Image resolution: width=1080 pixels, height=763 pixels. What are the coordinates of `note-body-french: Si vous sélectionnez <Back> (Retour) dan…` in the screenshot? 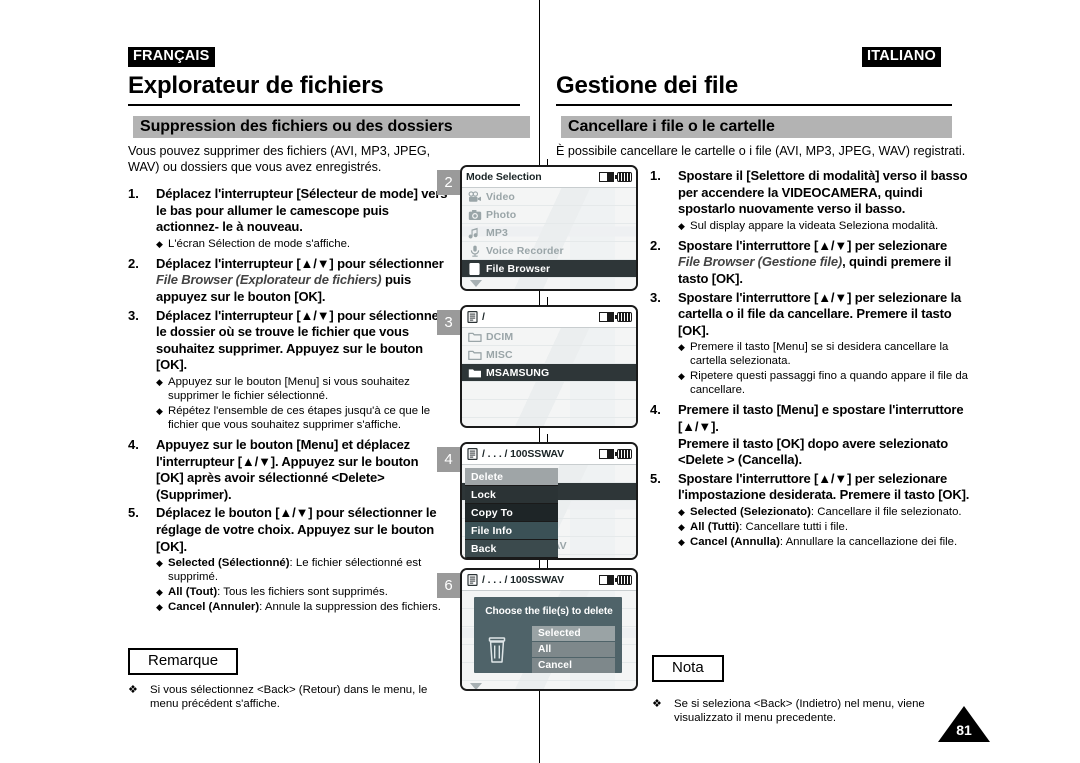 It's located at (289, 697).